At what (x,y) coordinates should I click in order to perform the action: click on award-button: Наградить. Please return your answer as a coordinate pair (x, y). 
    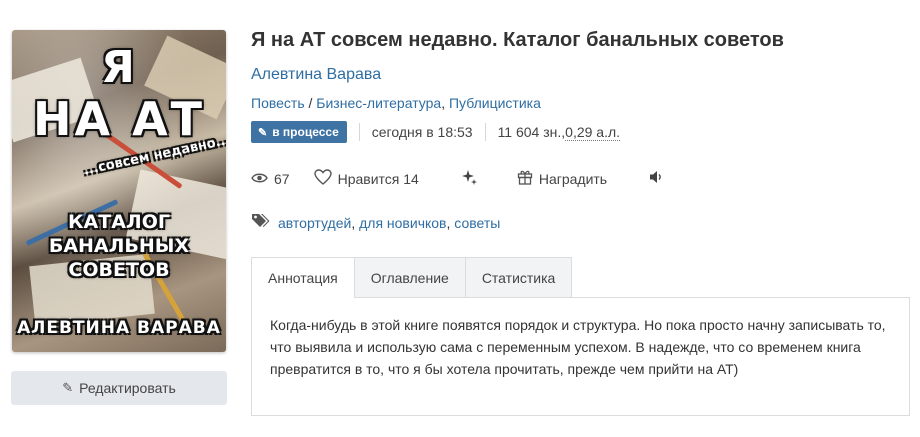
    Looking at the image, I should click on (562, 179).